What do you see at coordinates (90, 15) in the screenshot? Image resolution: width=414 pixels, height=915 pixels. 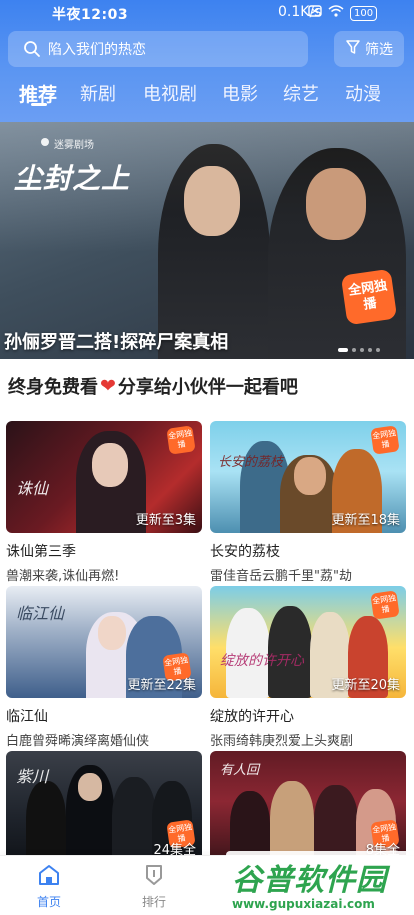 I see `status-time: 半夜12:03` at bounding box center [90, 15].